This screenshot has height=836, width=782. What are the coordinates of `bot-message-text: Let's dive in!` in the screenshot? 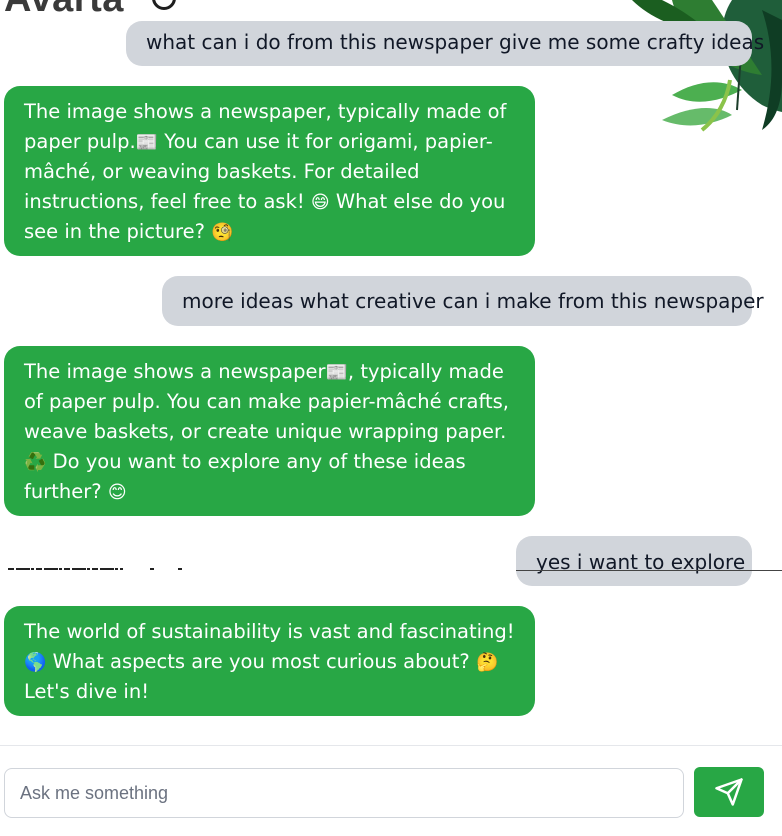 It's located at (87, 691).